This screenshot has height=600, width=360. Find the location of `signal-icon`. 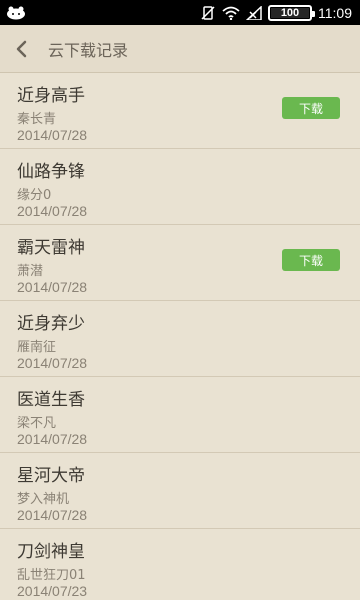

signal-icon is located at coordinates (254, 12).